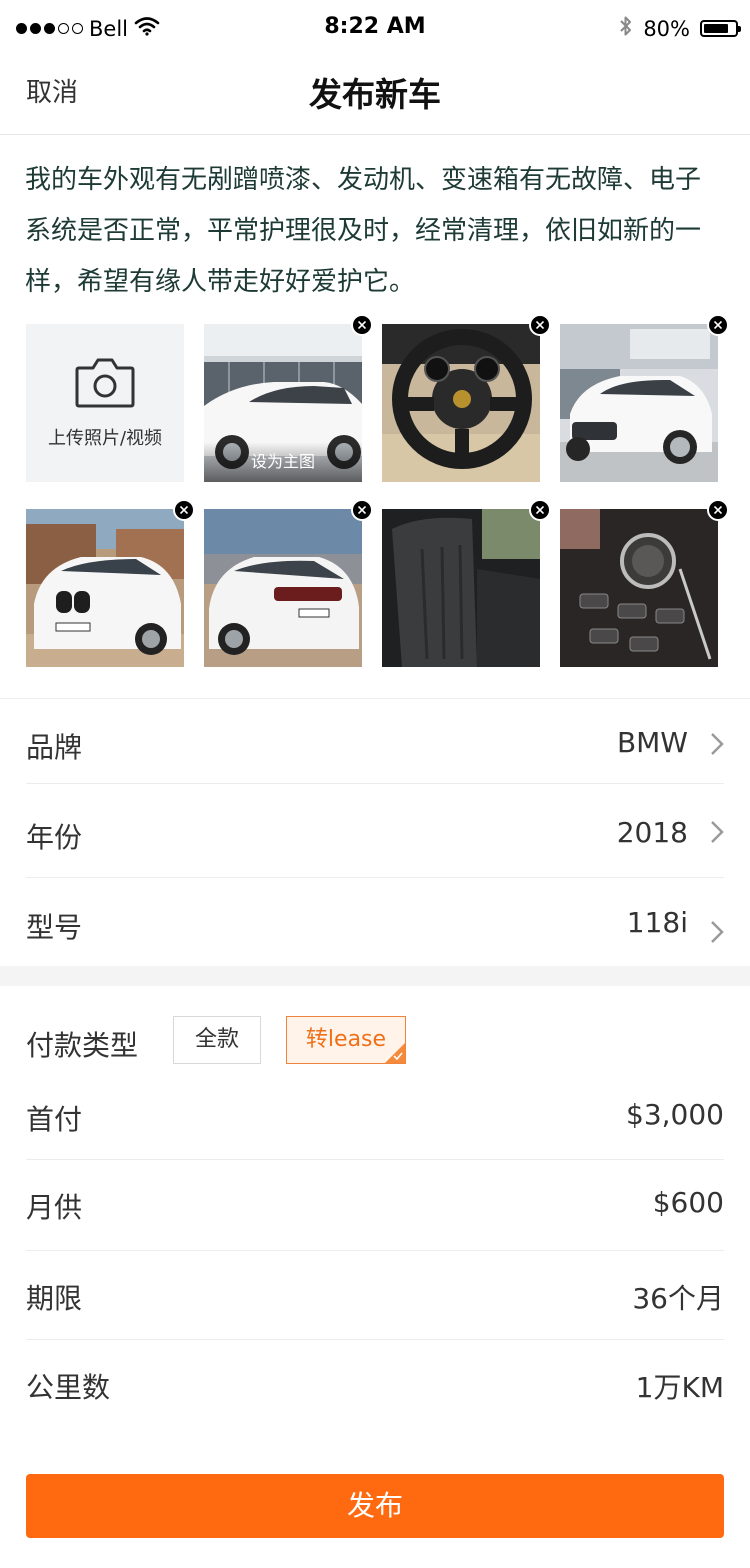 The height and width of the screenshot is (1568, 750). Describe the element at coordinates (652, 832) in the screenshot. I see `year-value: 2018` at that location.